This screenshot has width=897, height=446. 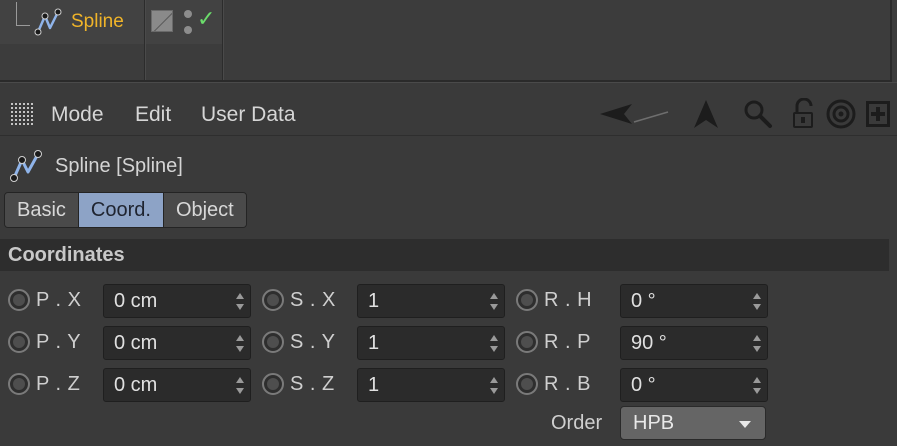 I want to click on param-pos-y: P . Y 0 cm, so click(x=130, y=342).